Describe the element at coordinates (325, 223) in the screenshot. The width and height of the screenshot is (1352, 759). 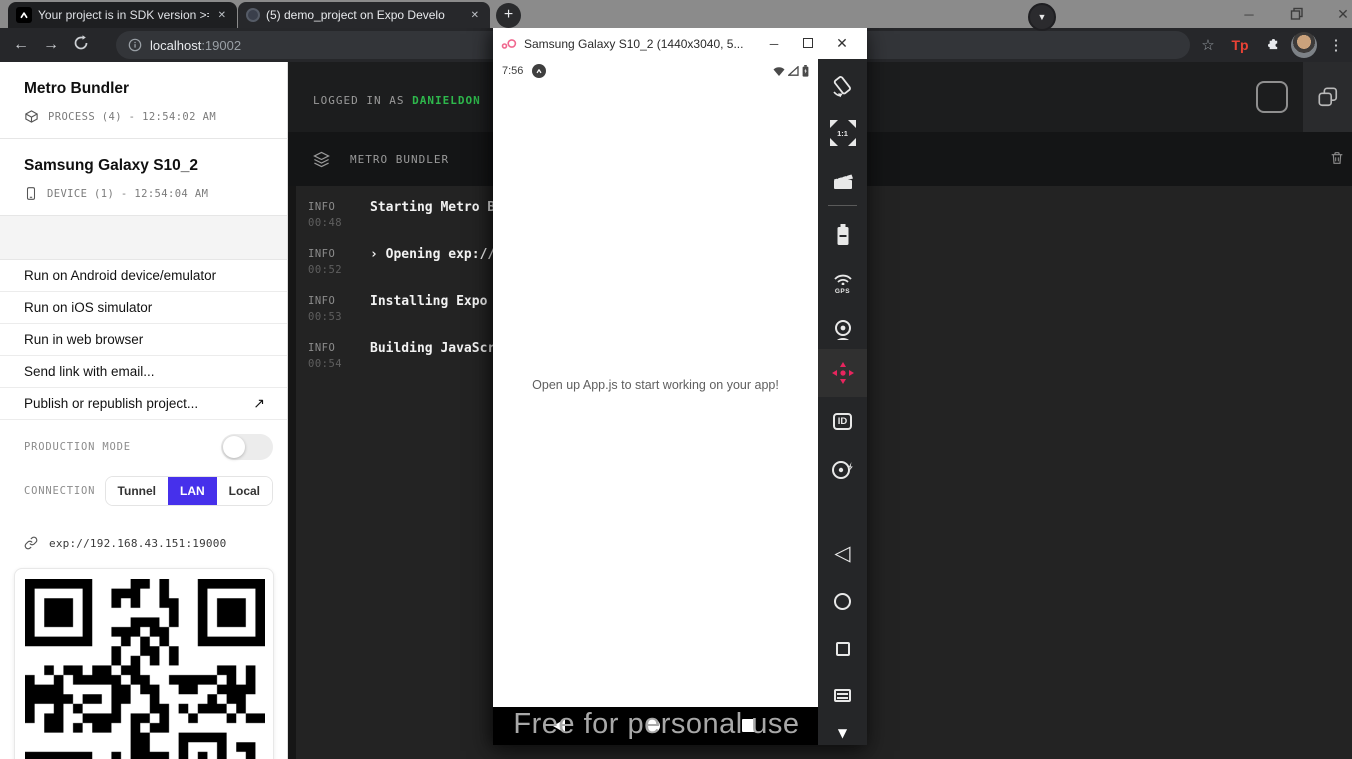
I see `log-time: 00:48` at that location.